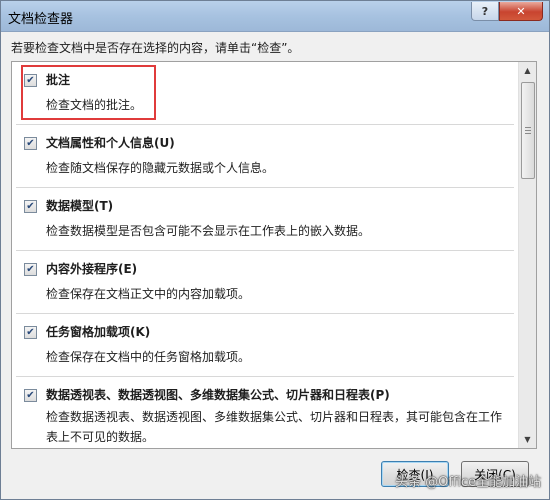 This screenshot has width=550, height=500. What do you see at coordinates (110, 143) in the screenshot?
I see `item-title: 文档属性和个人信息(U)` at bounding box center [110, 143].